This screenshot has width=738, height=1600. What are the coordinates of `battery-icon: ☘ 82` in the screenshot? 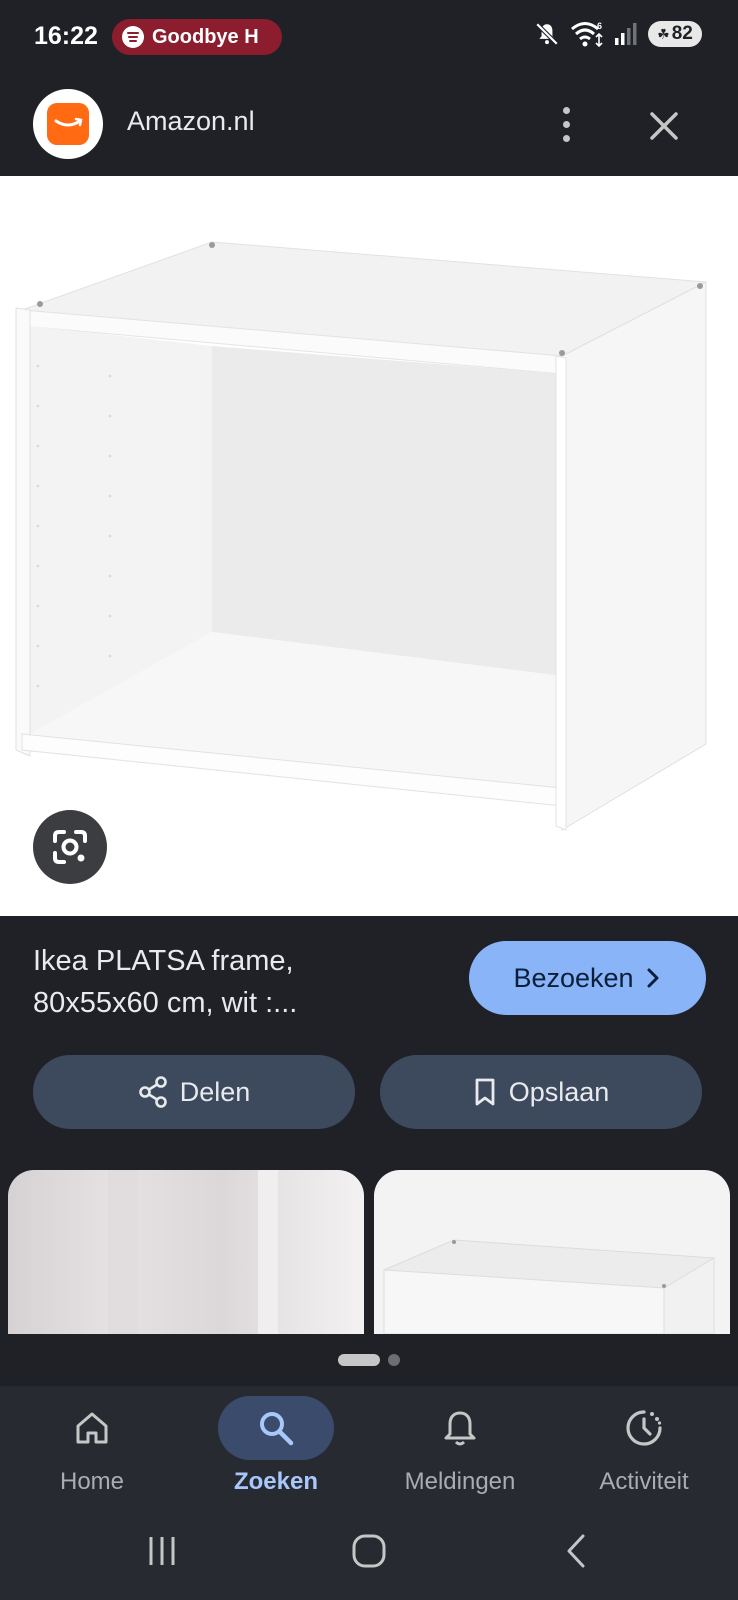 It's located at (675, 34).